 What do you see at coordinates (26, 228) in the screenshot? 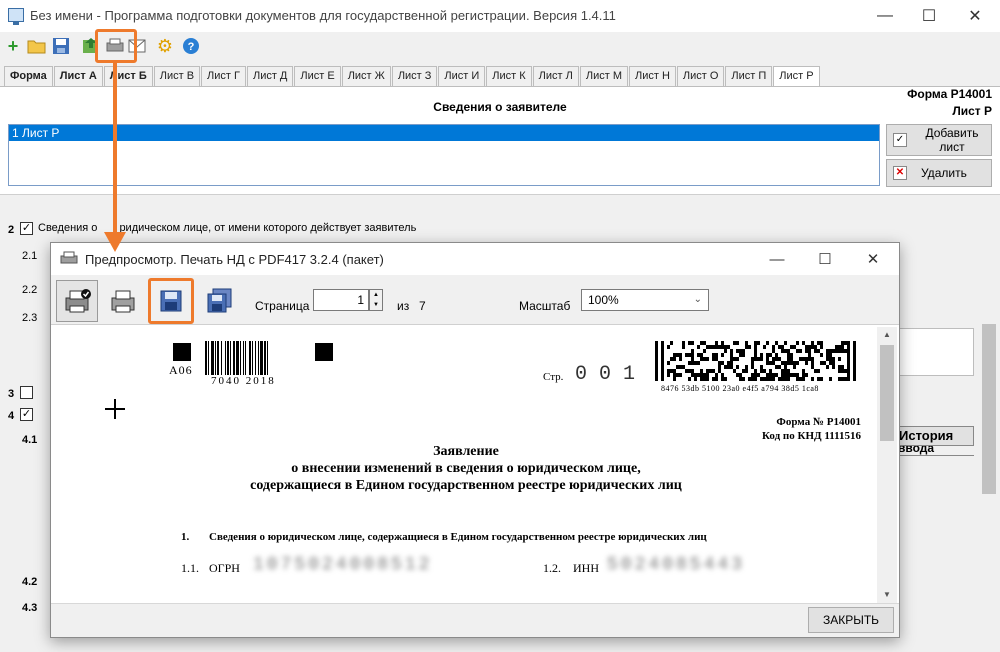
I see `row-2-checkbox: ✓` at bounding box center [26, 228].